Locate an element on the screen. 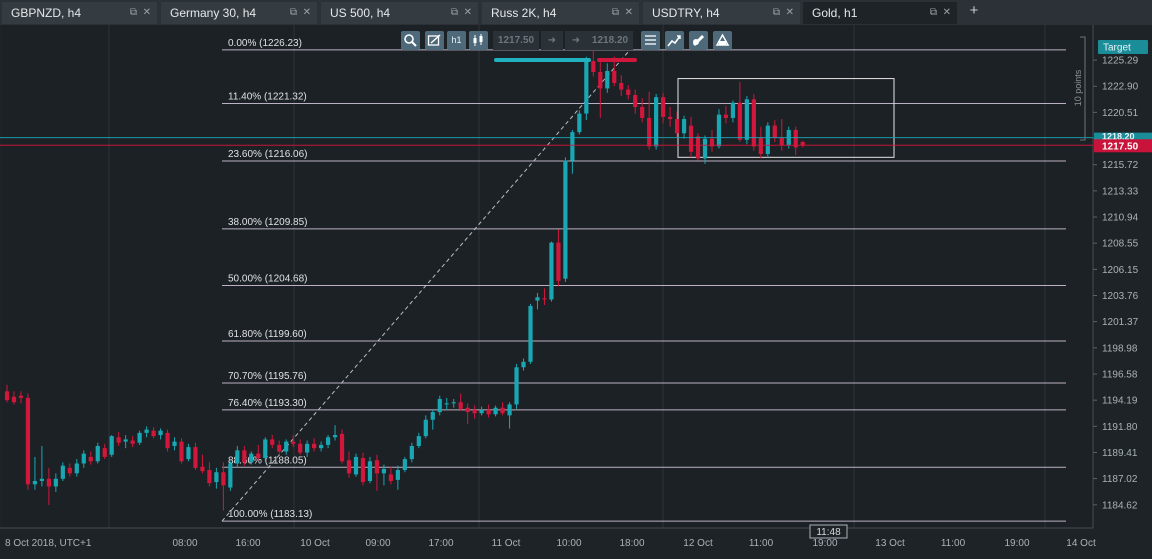 The image size is (1152, 559). tab-usdtry-h4: USDTRY, h4 ⧉ ✕ is located at coordinates (721, 13).